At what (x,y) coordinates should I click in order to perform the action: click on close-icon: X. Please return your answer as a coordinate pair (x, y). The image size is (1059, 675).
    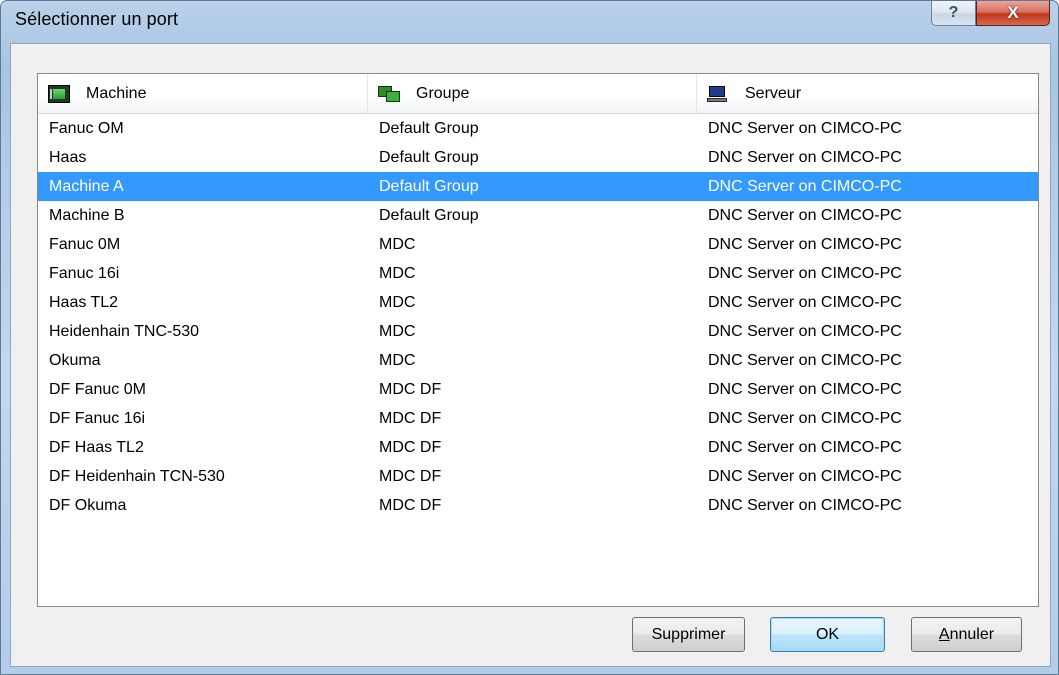
    Looking at the image, I should click on (1013, 12).